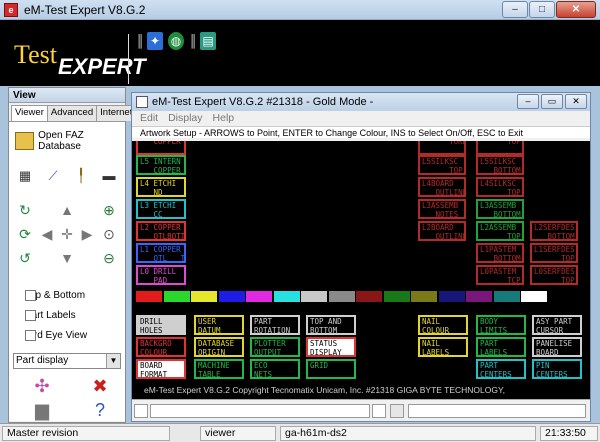  What do you see at coordinates (219, 369) in the screenshot?
I see `setup-option-button: MACHINE TABLE` at bounding box center [219, 369].